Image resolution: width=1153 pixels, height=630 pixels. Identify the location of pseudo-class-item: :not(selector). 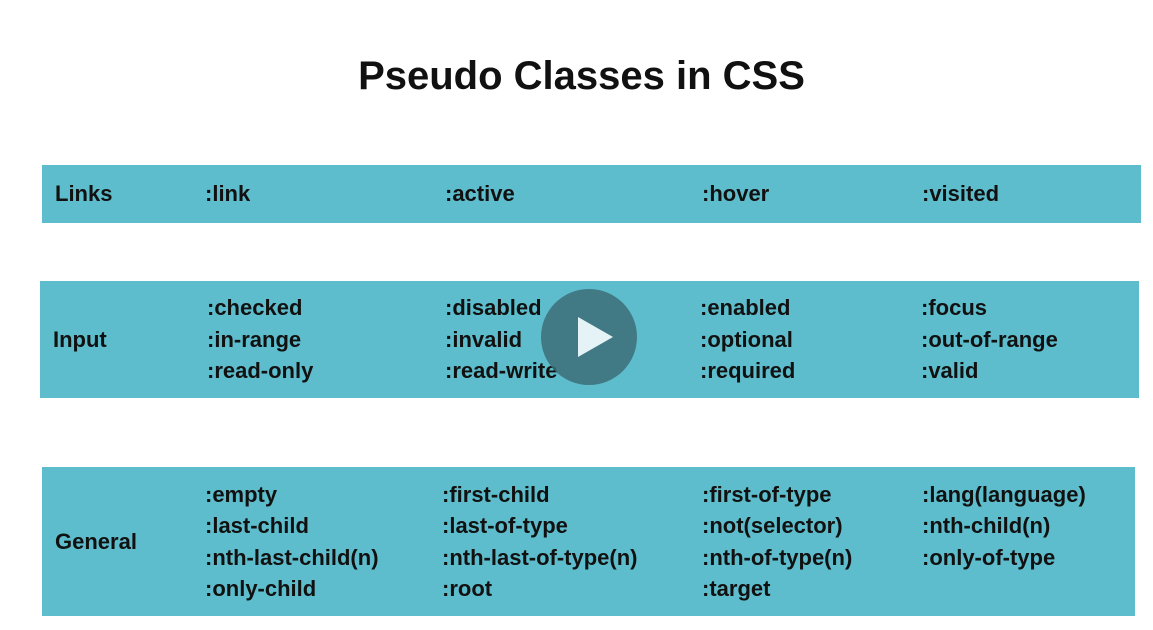
(772, 525).